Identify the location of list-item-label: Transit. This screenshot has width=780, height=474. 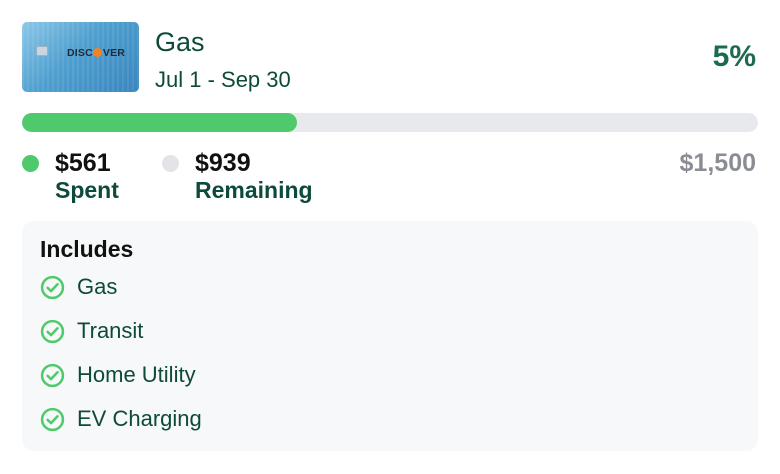
(110, 330).